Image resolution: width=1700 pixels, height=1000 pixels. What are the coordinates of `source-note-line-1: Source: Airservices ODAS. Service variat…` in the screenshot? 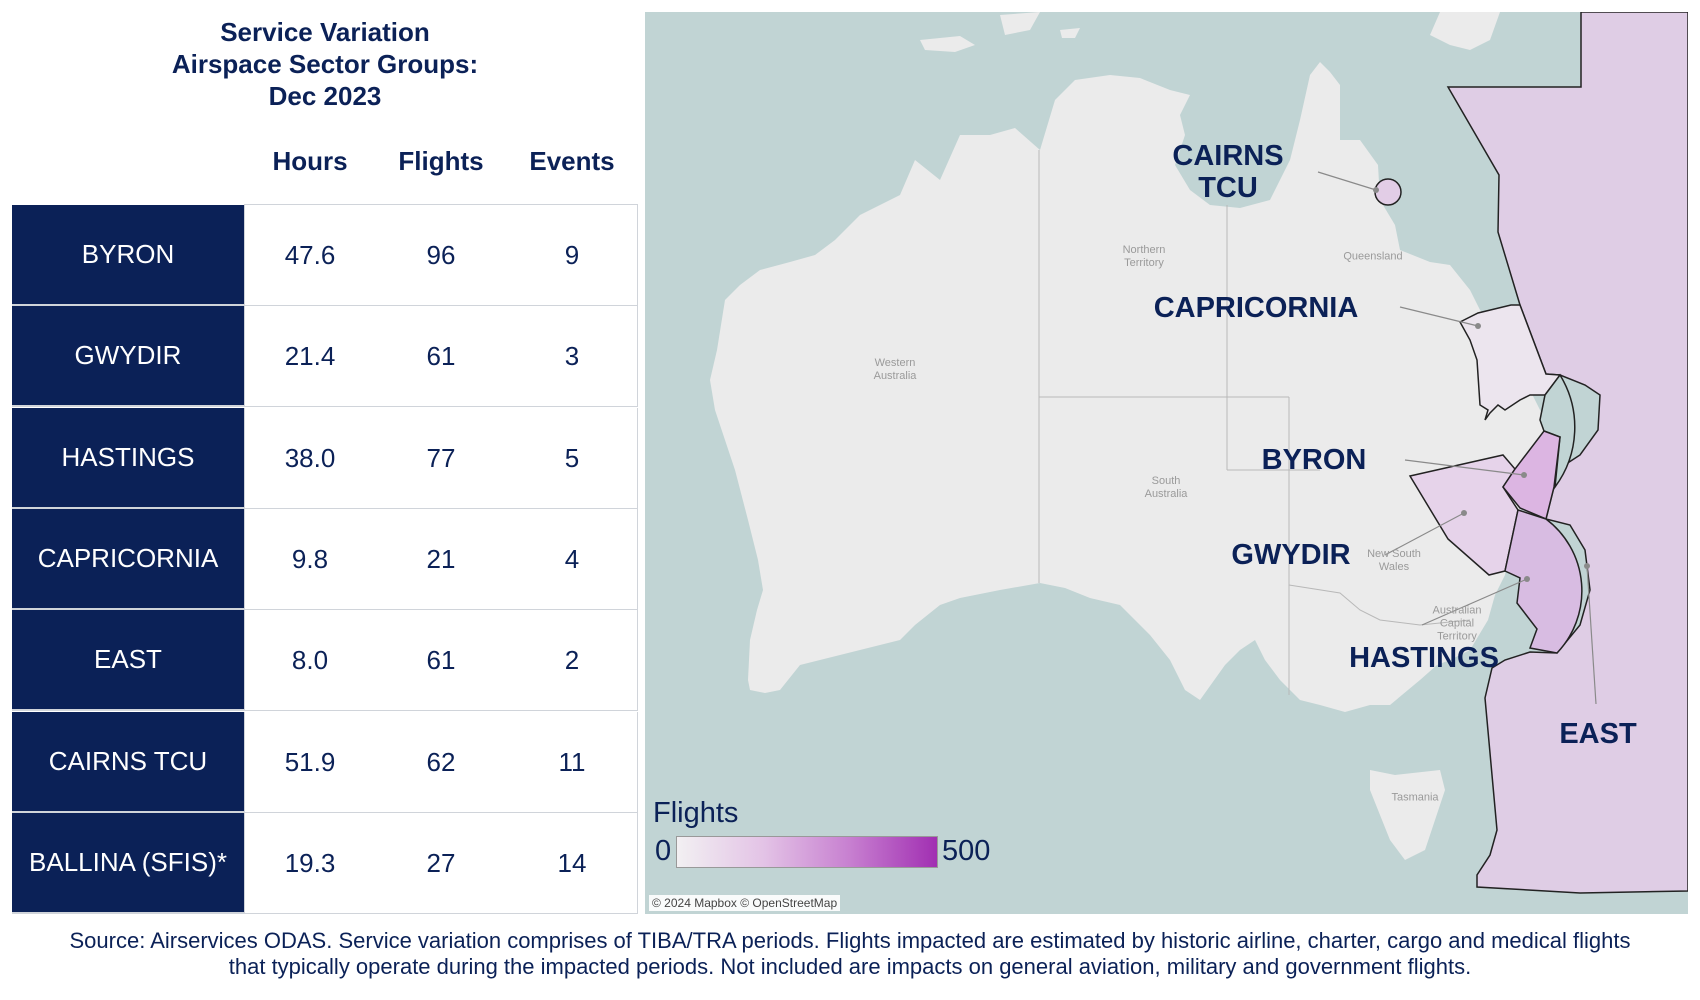 It's located at (850, 940).